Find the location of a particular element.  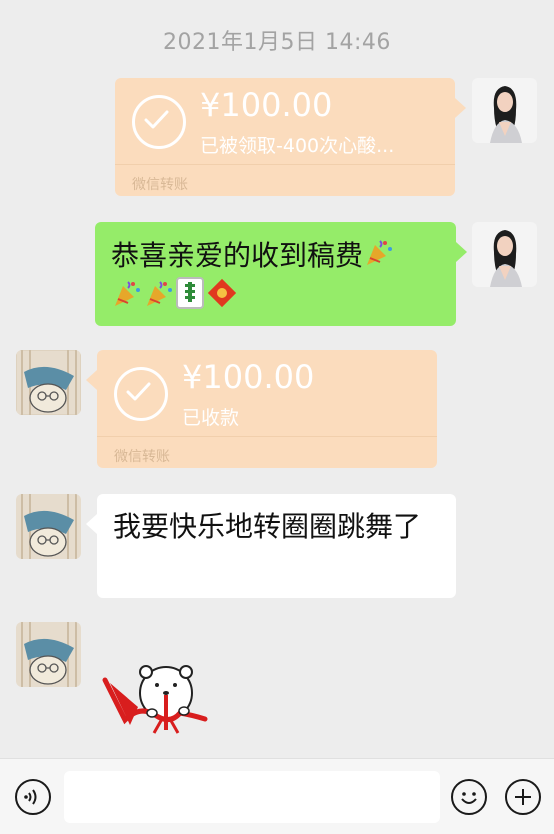

bear-with-ribbon-sticker is located at coordinates (157, 695).